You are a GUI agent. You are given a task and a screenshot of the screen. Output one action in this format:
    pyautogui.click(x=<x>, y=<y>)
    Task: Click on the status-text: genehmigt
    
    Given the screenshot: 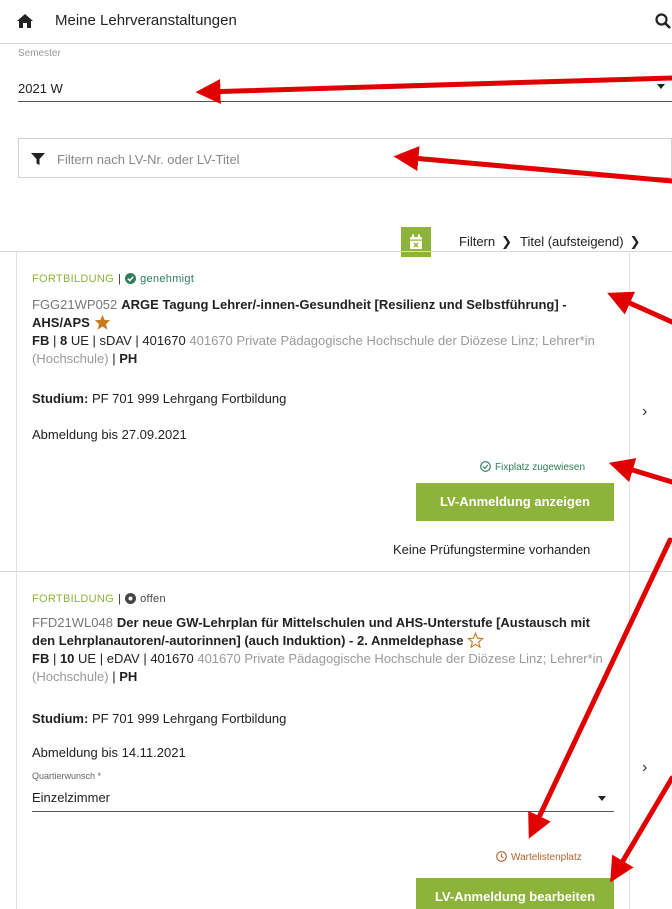 What is the action you would take?
    pyautogui.click(x=167, y=279)
    